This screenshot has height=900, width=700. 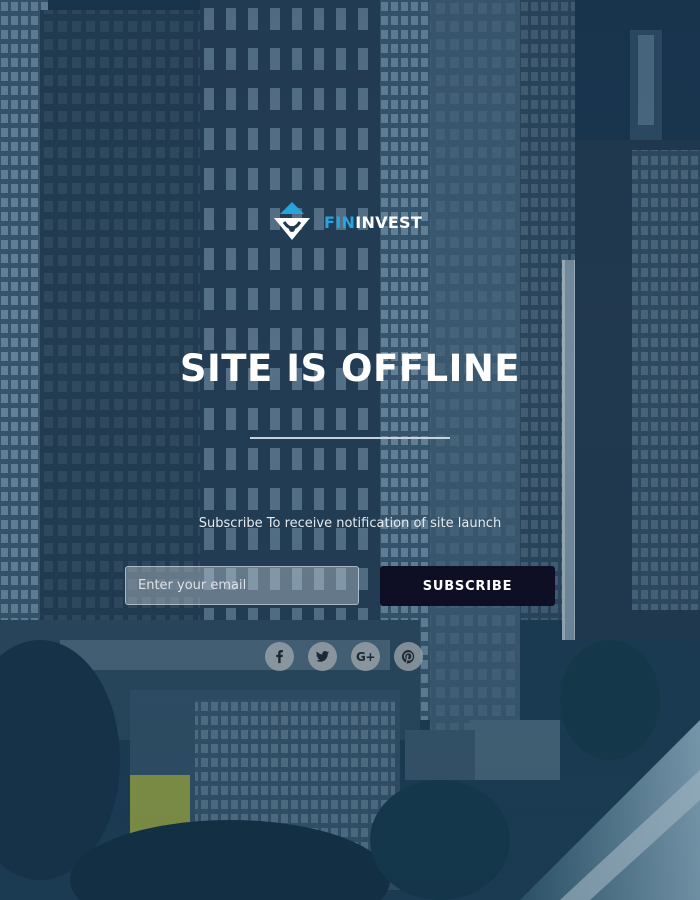 What do you see at coordinates (242, 585) in the screenshot?
I see `email-input` at bounding box center [242, 585].